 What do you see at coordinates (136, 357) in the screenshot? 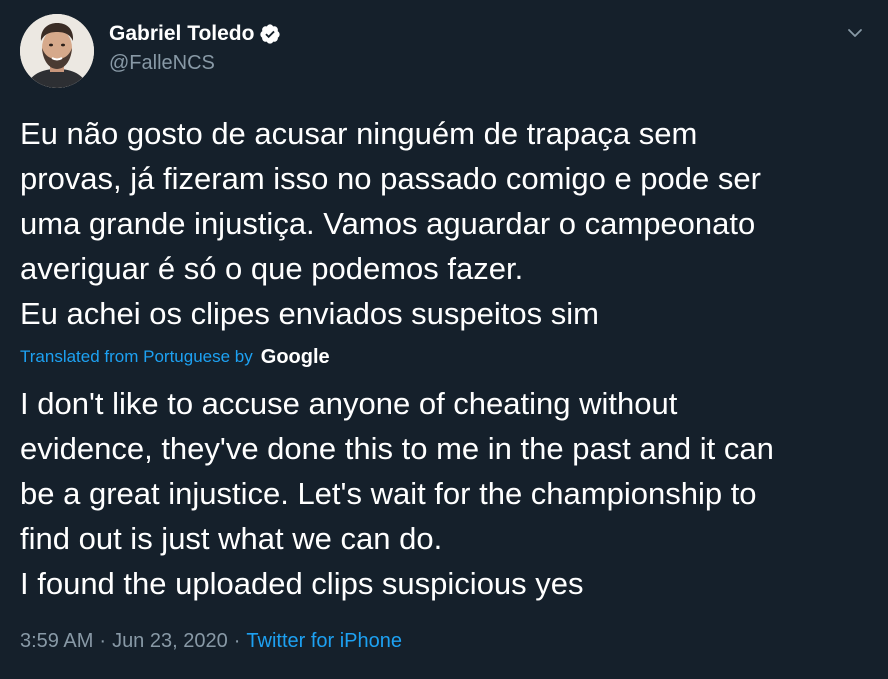
I see `translated-from-link: Translated from Portuguese by` at bounding box center [136, 357].